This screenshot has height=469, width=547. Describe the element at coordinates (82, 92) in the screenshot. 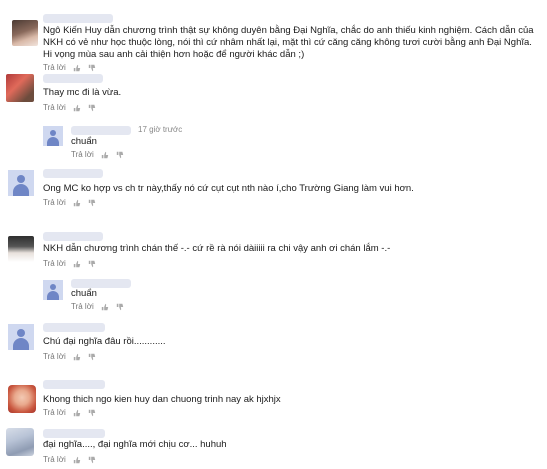

I see `comment-text: Thay mc đi là vừa.` at that location.